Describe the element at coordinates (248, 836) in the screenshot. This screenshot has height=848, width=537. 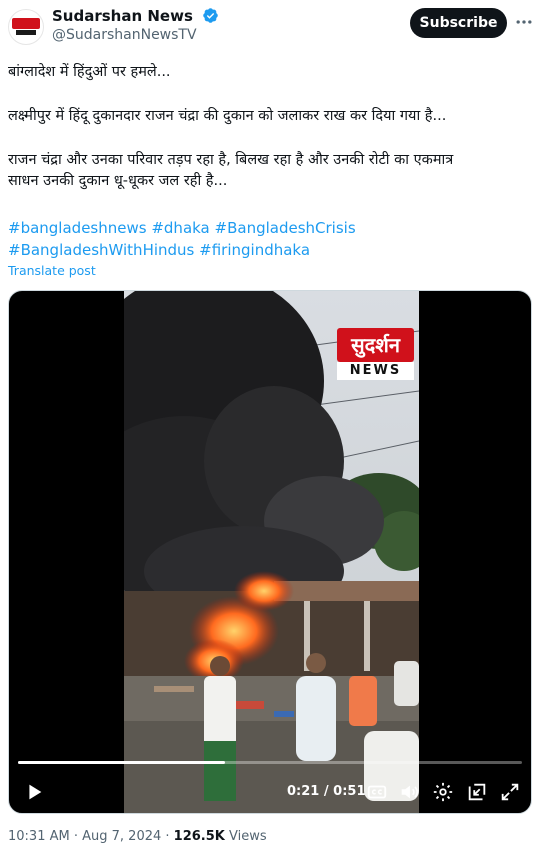
I see `views-label: Views` at that location.